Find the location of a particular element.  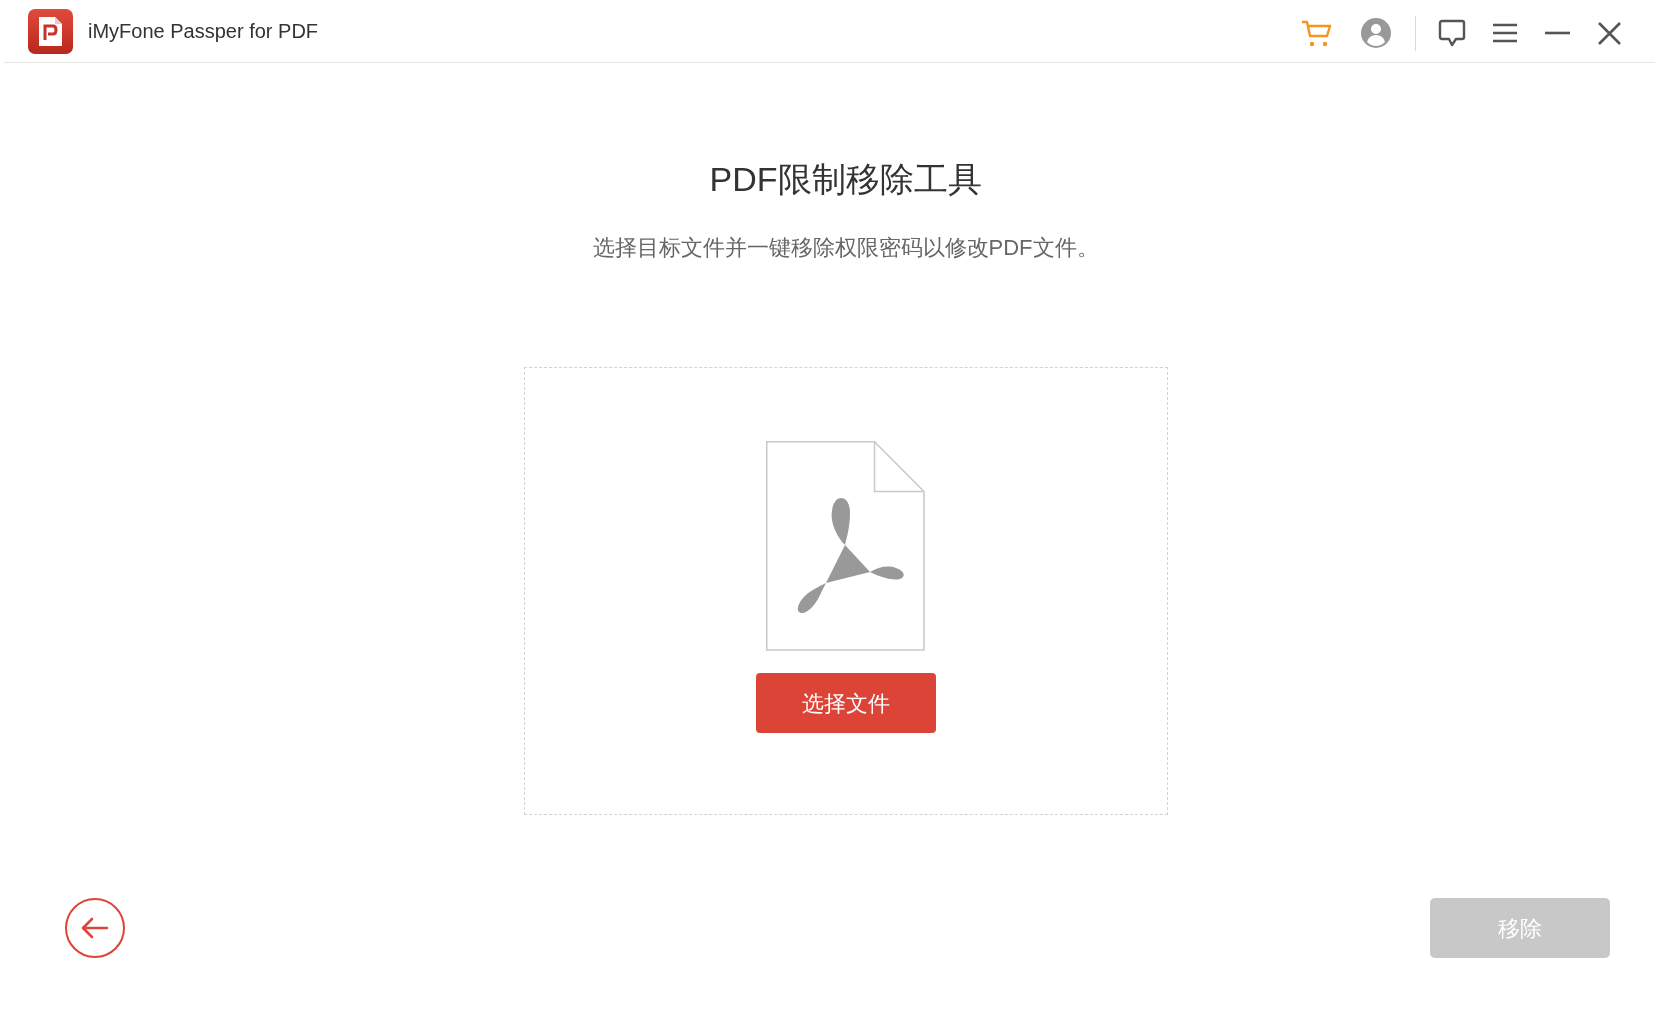

app-title: iMyFone Passper for PDF is located at coordinates (203, 31).